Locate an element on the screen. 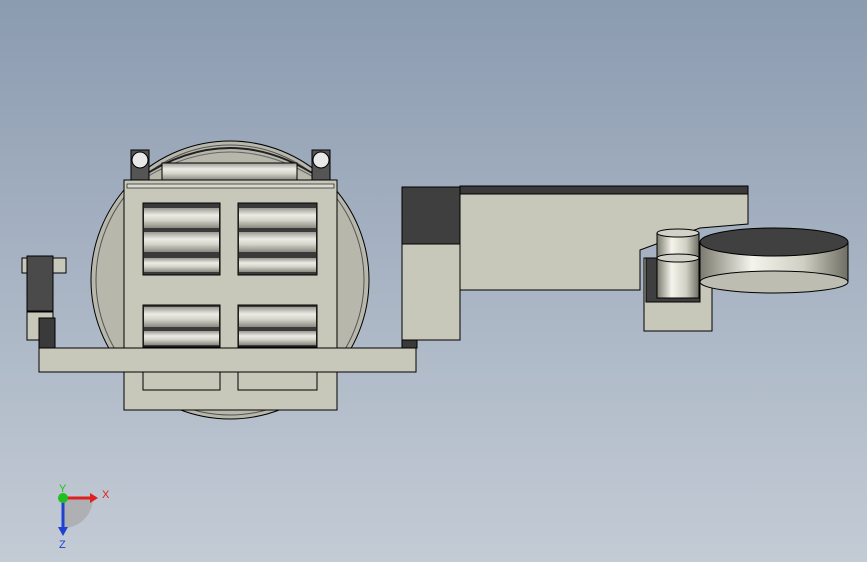 The width and height of the screenshot is (867, 562). triad-plane-shading is located at coordinates (78, 513).